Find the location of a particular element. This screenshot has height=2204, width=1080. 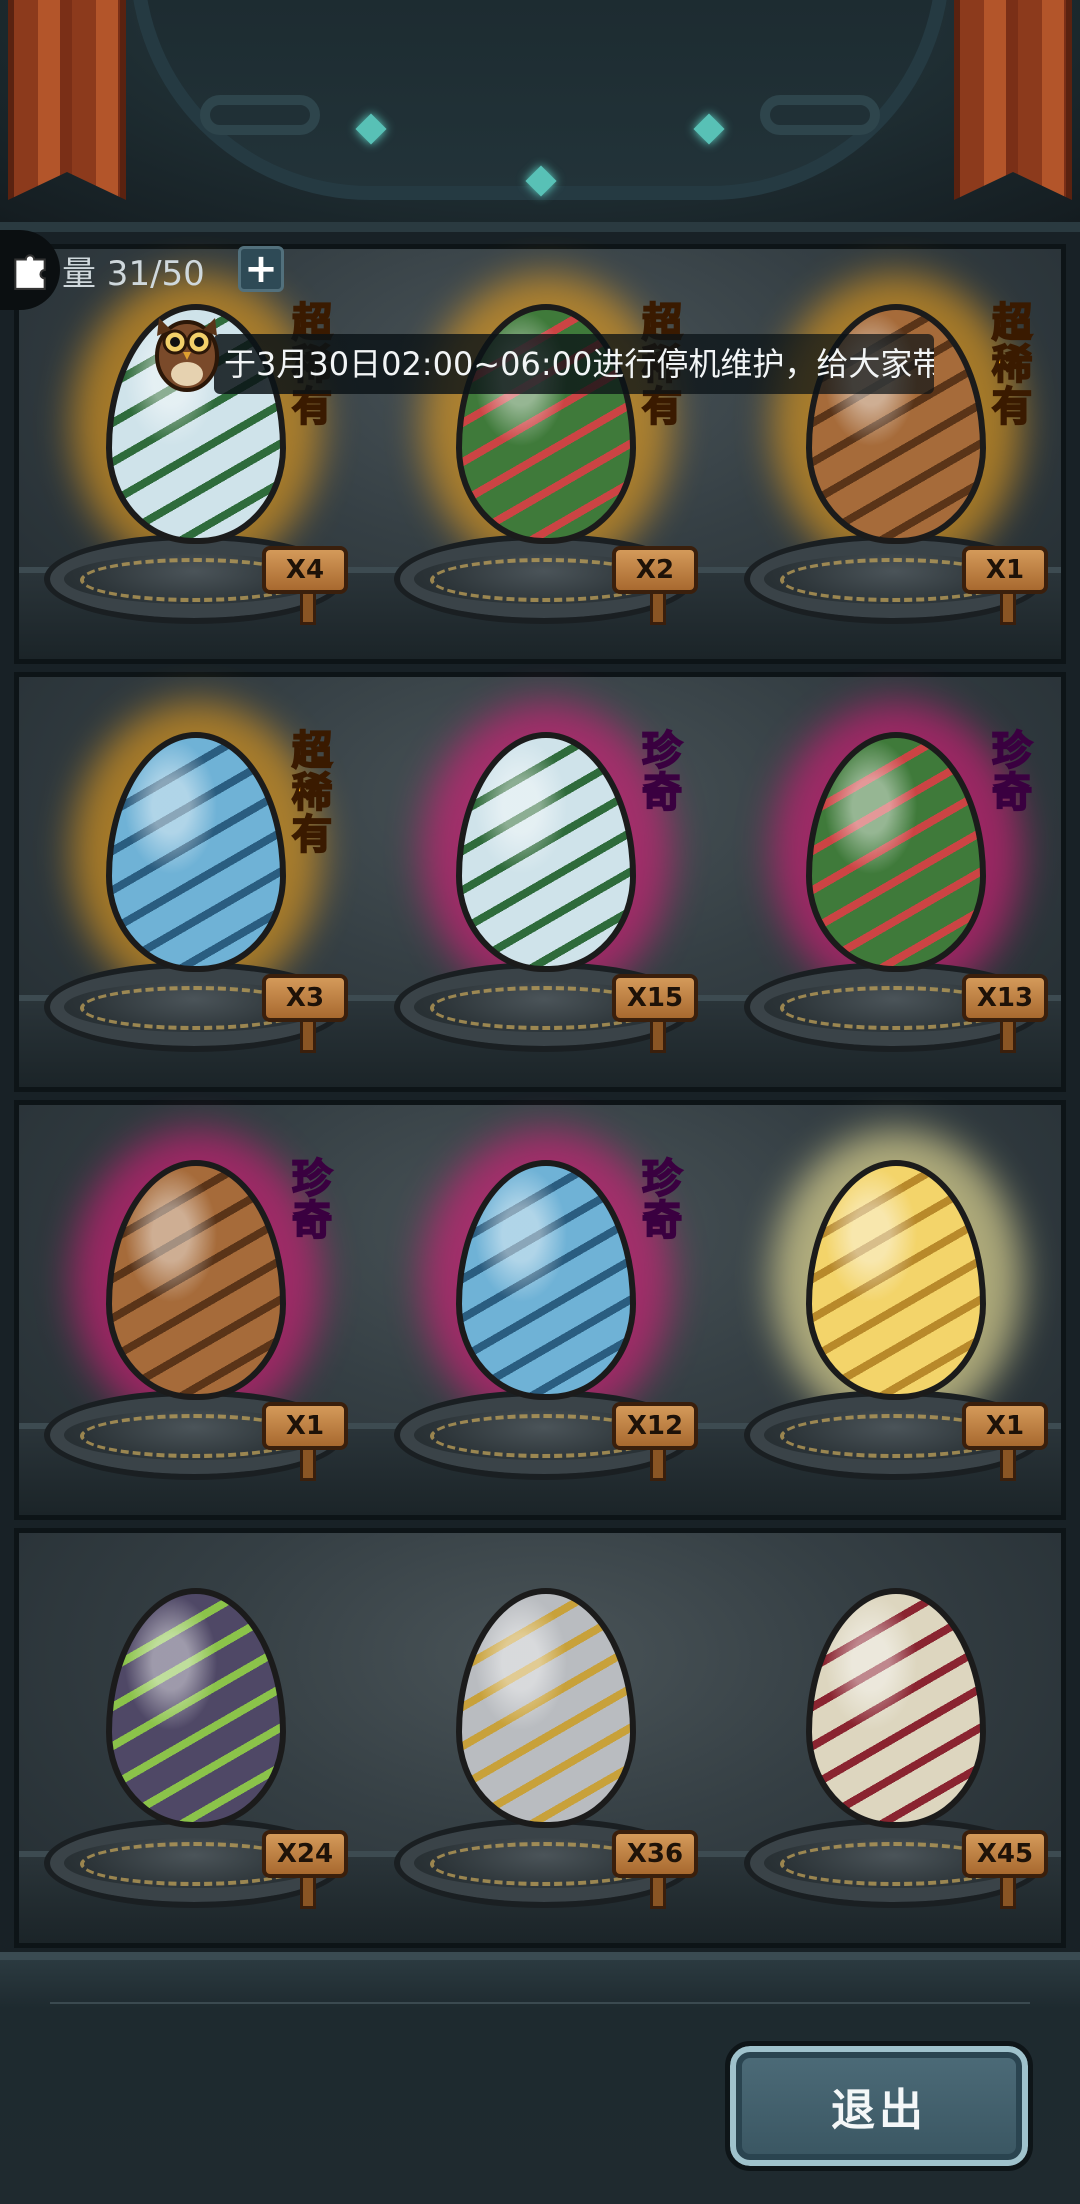

maintenance-notice: 于3月30日02:00~06:00进行停机维护，给大家带 is located at coordinates (574, 364).